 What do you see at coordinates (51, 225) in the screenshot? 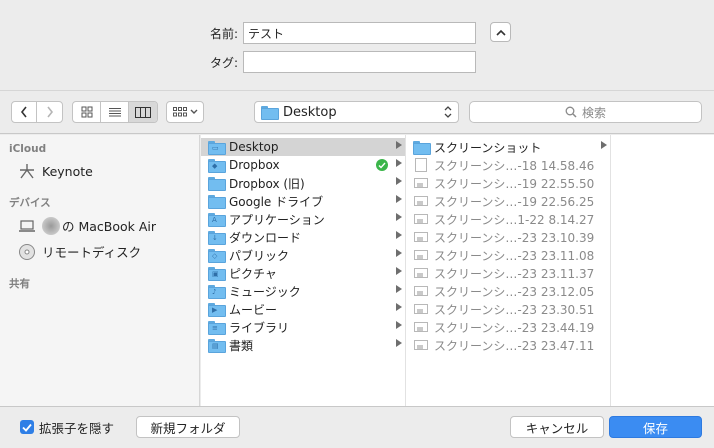
I see `avatar` at bounding box center [51, 225].